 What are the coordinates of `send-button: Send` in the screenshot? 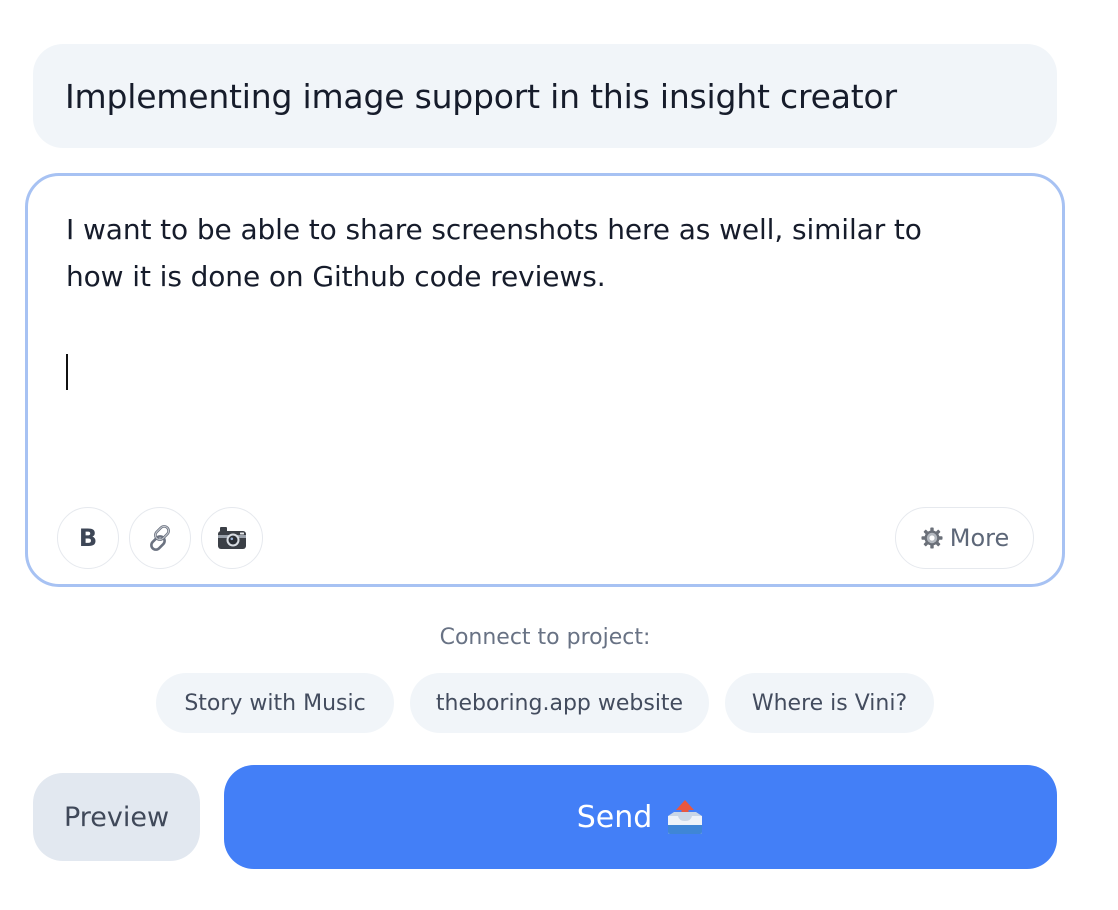 It's located at (640, 817).